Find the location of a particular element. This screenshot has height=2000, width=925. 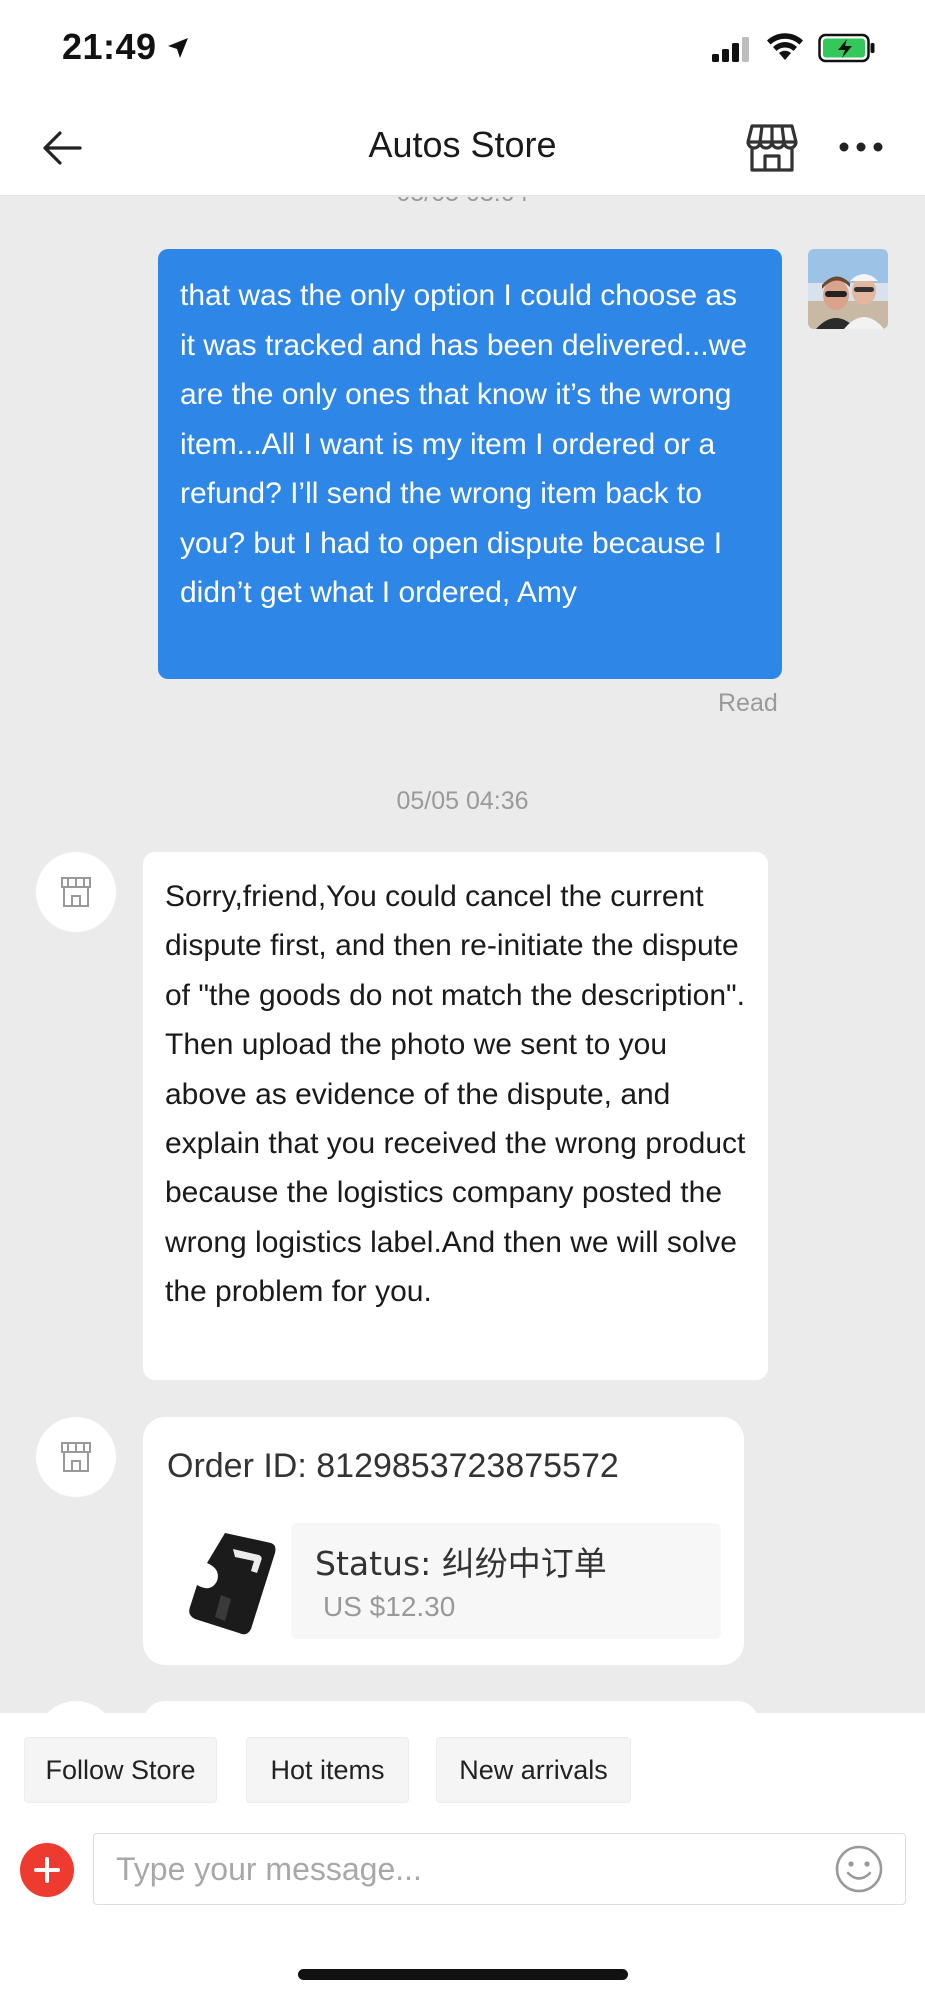

composer-area: Follow Store Hot items New arrivals is located at coordinates (462, 1856).